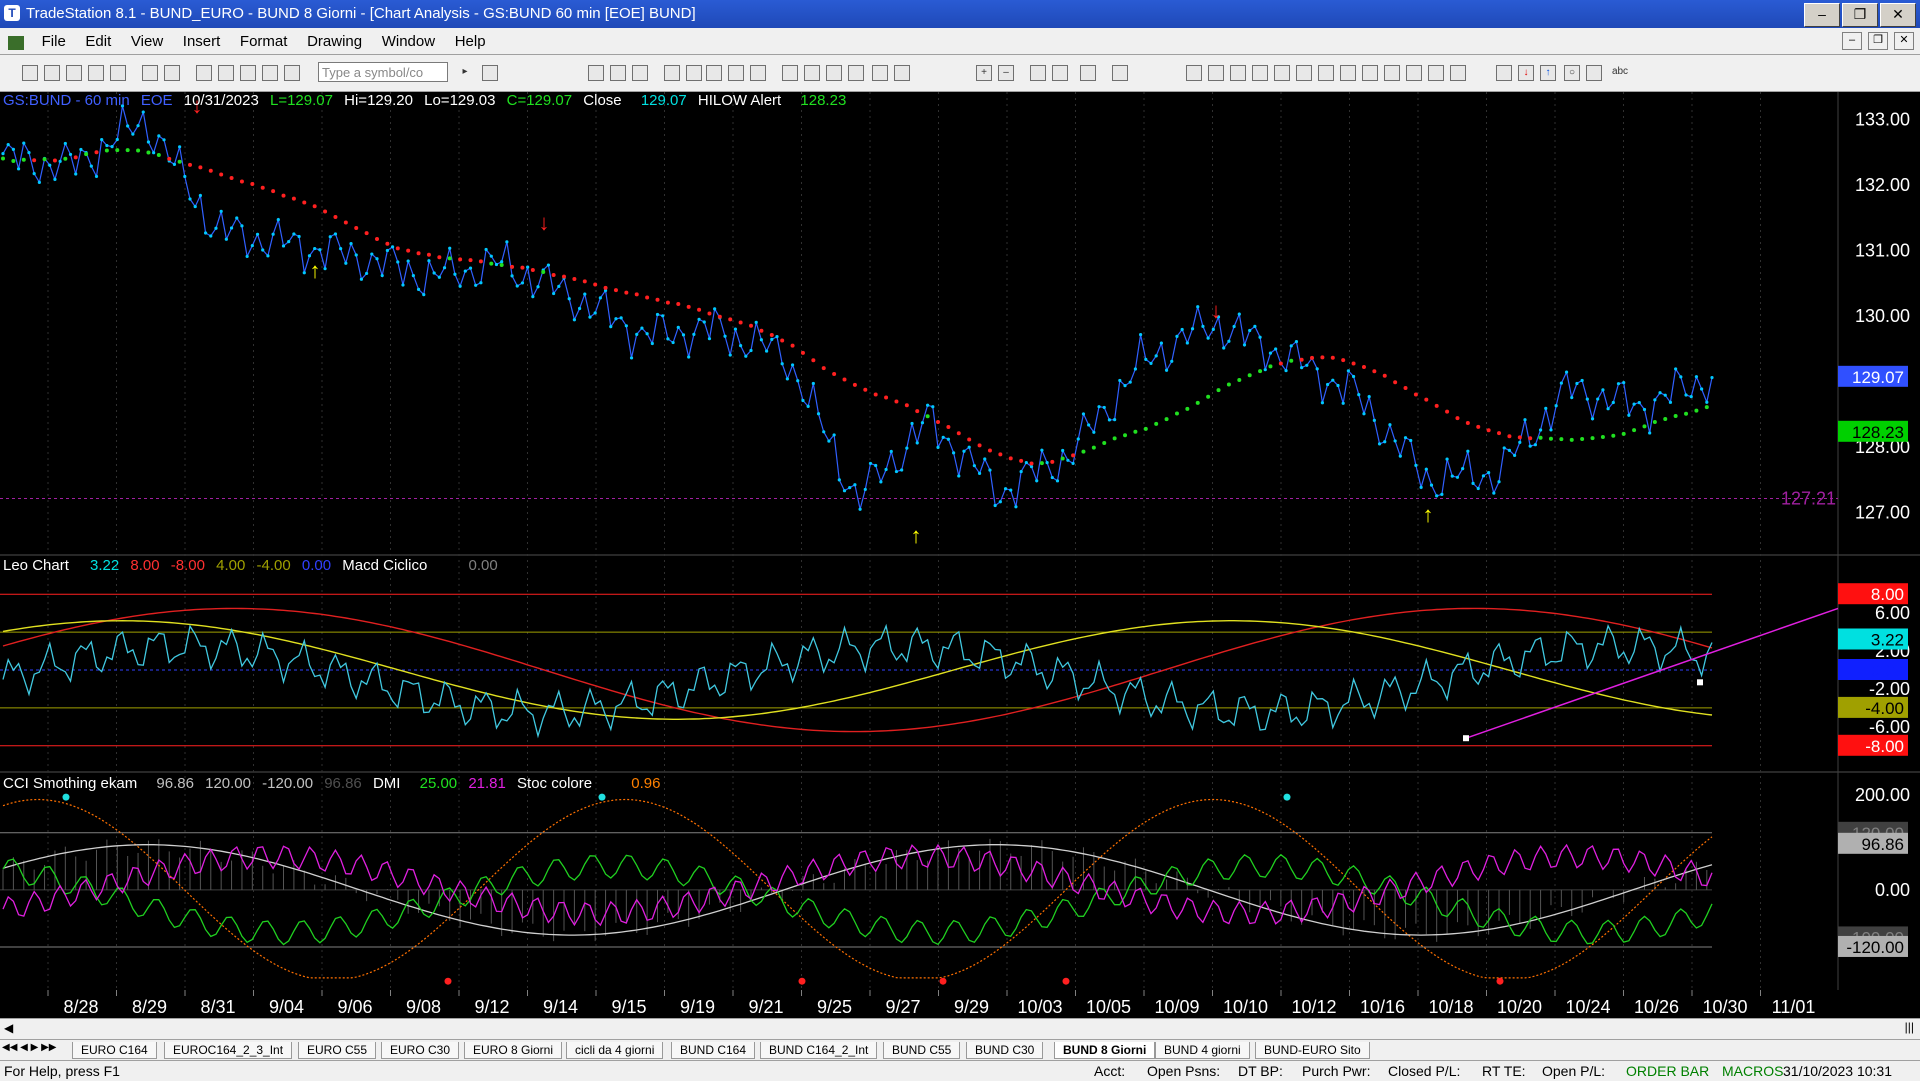  What do you see at coordinates (1878, 41) in the screenshot?
I see `mdi-restore-button: ❐` at bounding box center [1878, 41].